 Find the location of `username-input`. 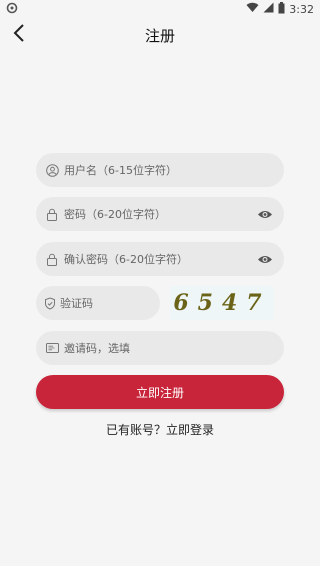

username-input is located at coordinates (169, 170).